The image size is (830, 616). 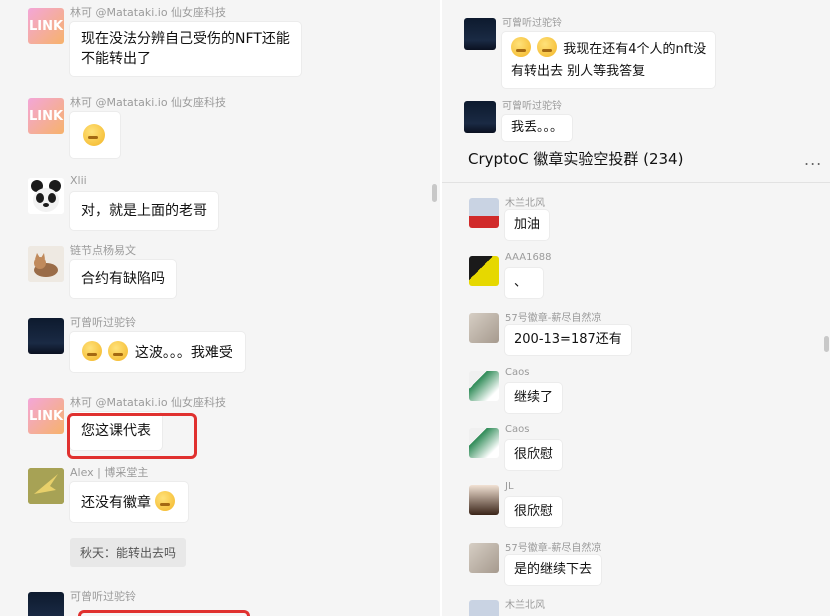 What do you see at coordinates (609, 60) in the screenshot?
I see `message-bubble: 我现在还有4个人的nft没 有转出去 别人等我答复` at bounding box center [609, 60].